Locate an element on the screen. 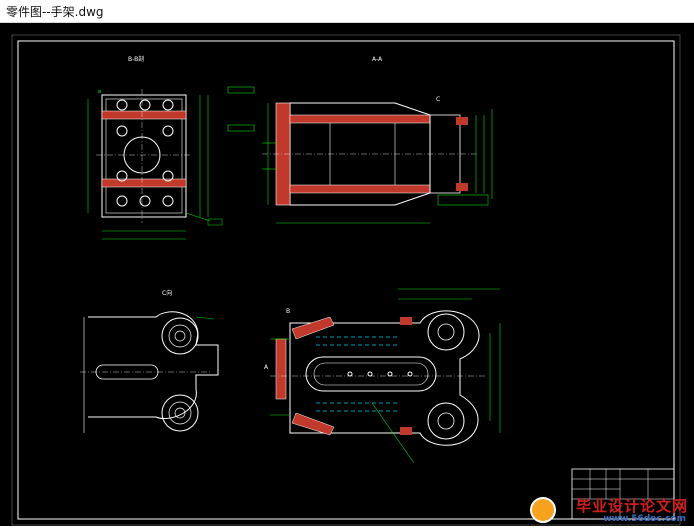  site-watermark: 毕业设计论文网 www.56doc.com is located at coordinates (610, 510).